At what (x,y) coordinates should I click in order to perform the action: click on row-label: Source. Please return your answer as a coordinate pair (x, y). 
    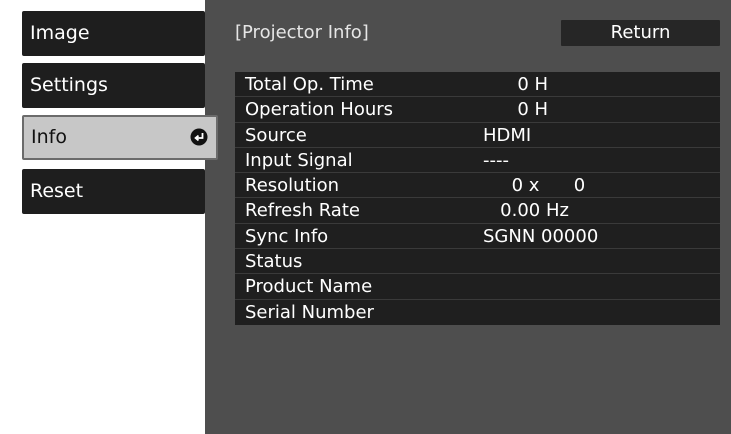
    Looking at the image, I should click on (276, 135).